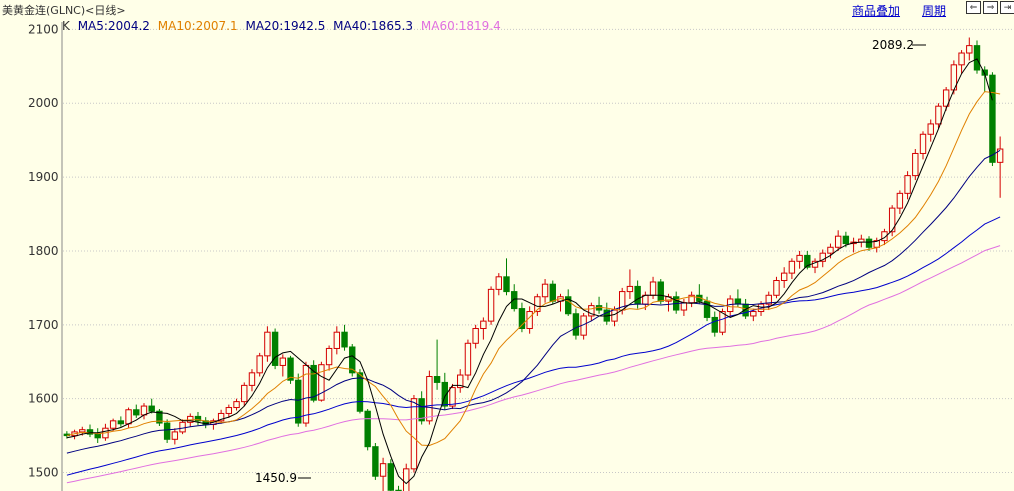 The image size is (1014, 491). I want to click on y-tick-label: 1900, so click(43, 177).